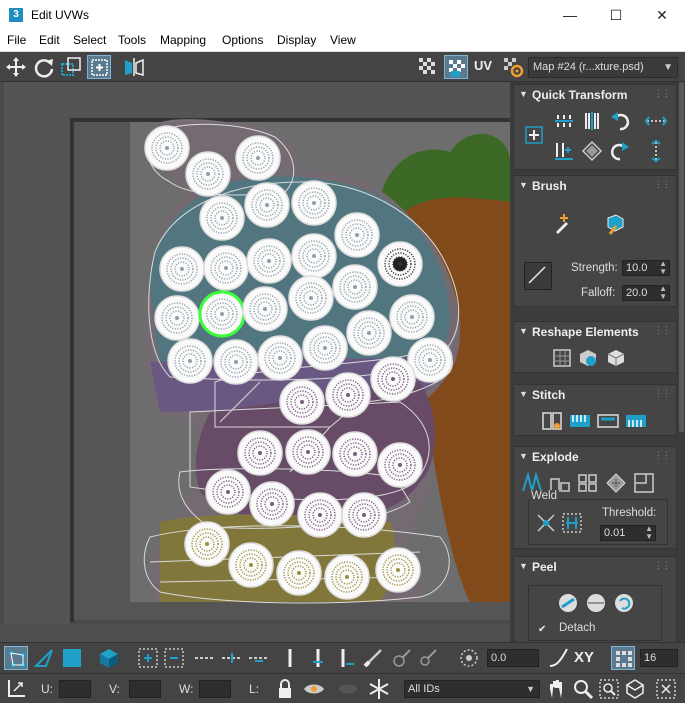 The height and width of the screenshot is (703, 685). What do you see at coordinates (596, 603) in the screenshot?
I see `peel-mode-icon` at bounding box center [596, 603].